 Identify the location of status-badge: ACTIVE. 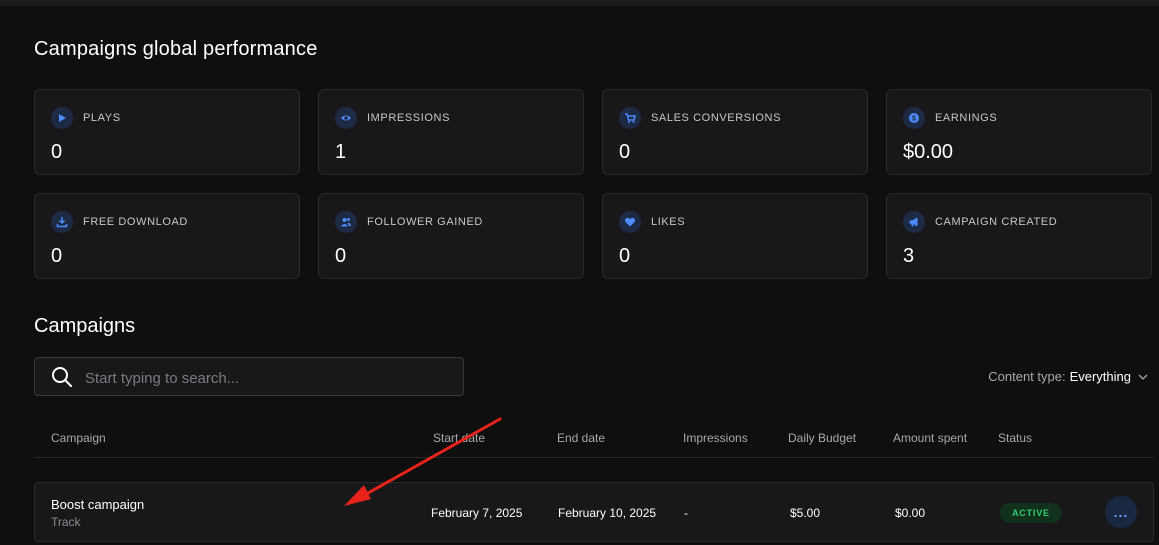
(1031, 513).